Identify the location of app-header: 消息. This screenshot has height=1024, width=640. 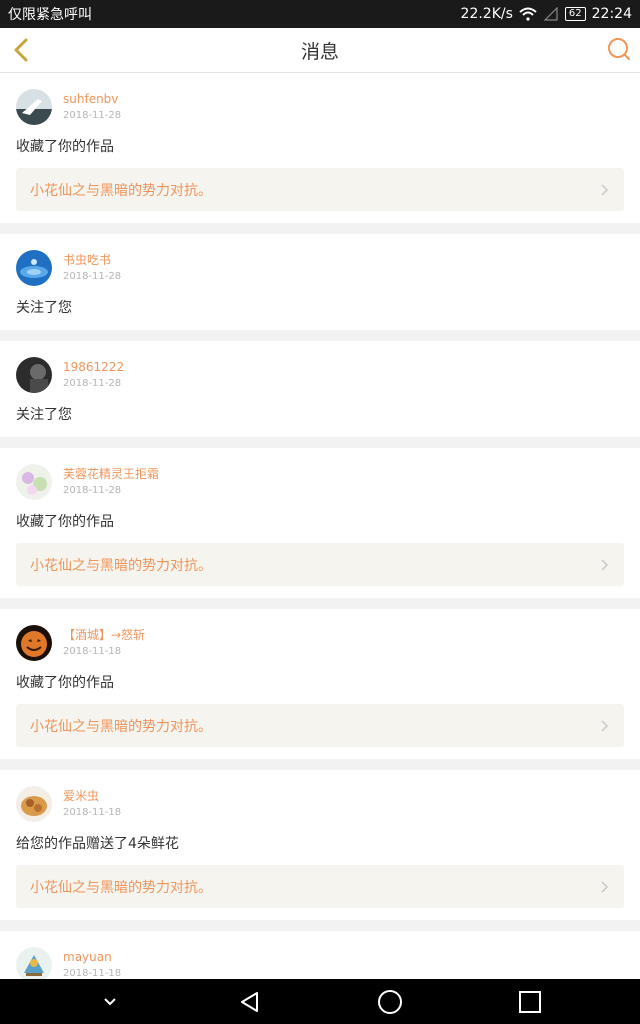
(320, 50).